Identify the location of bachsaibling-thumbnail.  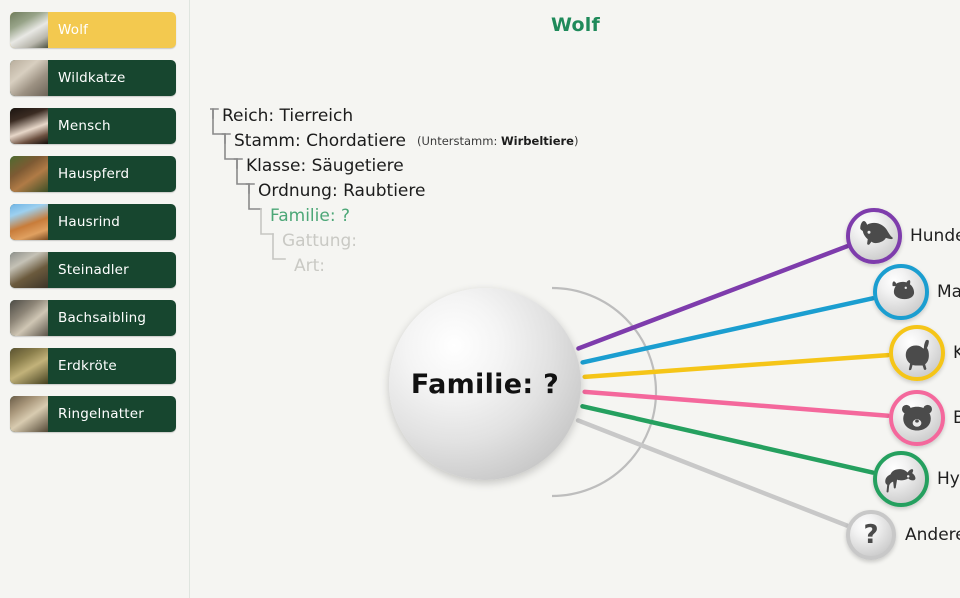
(29, 318).